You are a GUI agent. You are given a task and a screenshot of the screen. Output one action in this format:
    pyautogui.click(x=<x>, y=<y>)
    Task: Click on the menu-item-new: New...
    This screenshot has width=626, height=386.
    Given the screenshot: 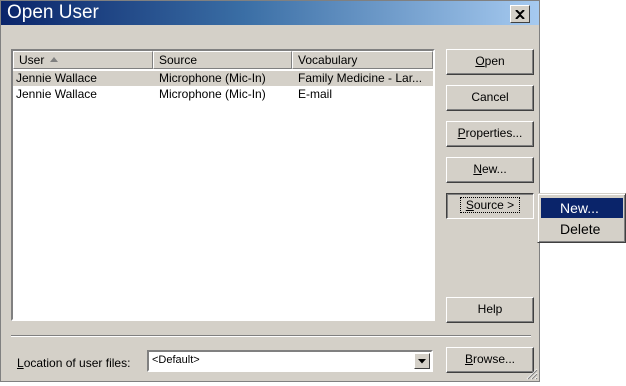 What is the action you would take?
    pyautogui.click(x=582, y=208)
    